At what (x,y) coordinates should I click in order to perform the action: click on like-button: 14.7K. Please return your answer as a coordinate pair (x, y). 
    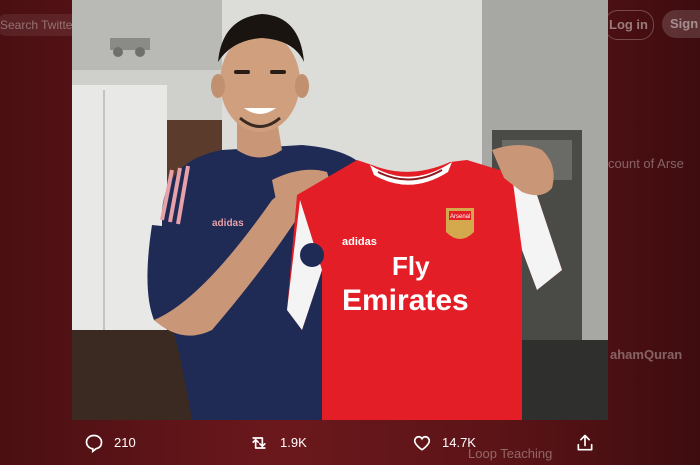
    Looking at the image, I should click on (444, 442).